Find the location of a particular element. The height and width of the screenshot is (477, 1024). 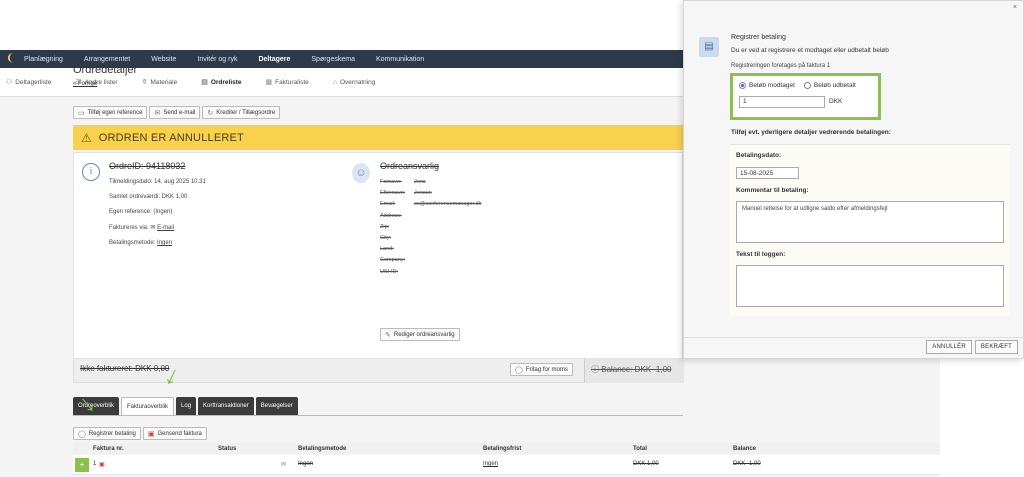

responsible-row: Fornavn: Jens is located at coordinates (403, 182).